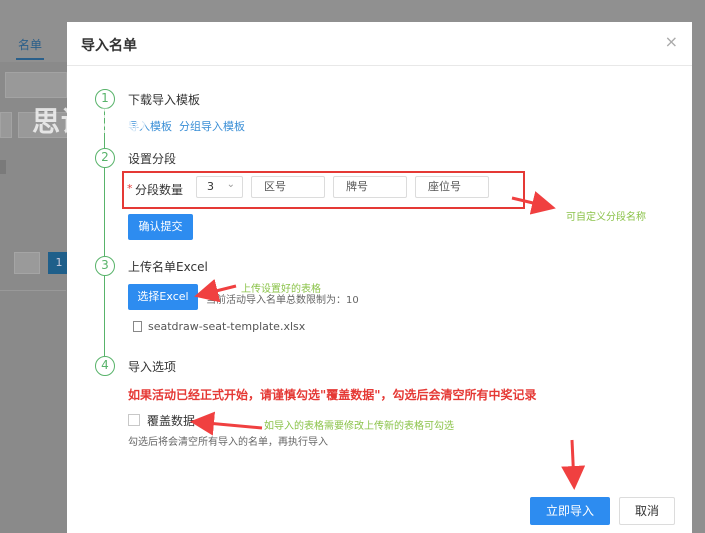 The width and height of the screenshot is (705, 533). What do you see at coordinates (137, 326) in the screenshot?
I see `file-icon` at bounding box center [137, 326].